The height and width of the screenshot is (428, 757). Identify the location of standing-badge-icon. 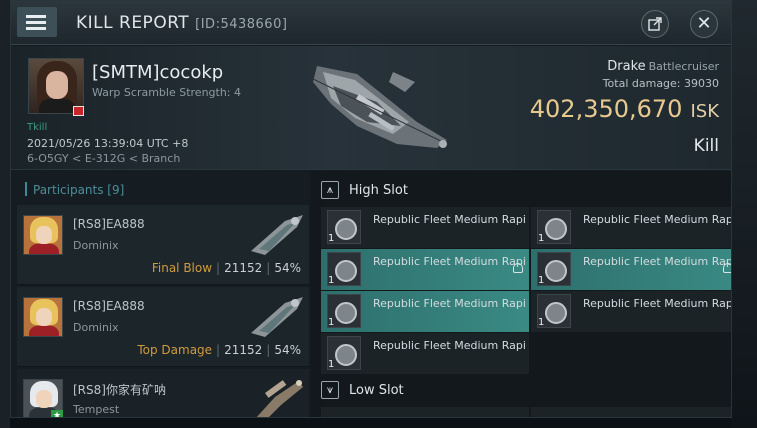
(78, 111).